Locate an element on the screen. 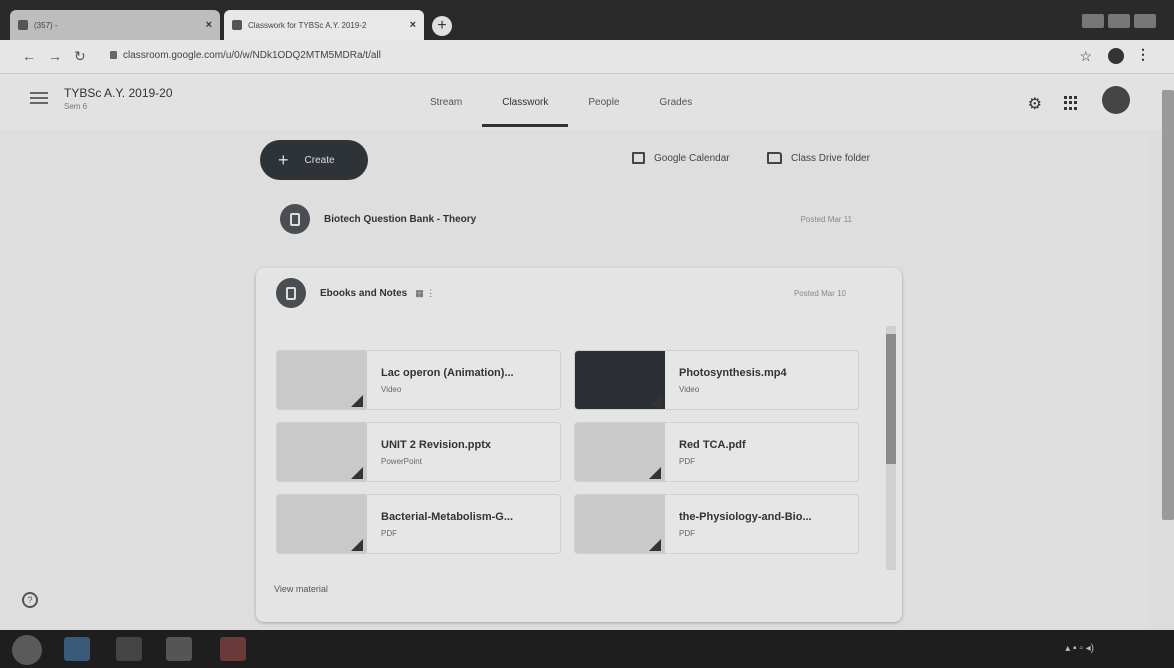  class-title: TYBSc A.Y. 2019-20 is located at coordinates (118, 93).